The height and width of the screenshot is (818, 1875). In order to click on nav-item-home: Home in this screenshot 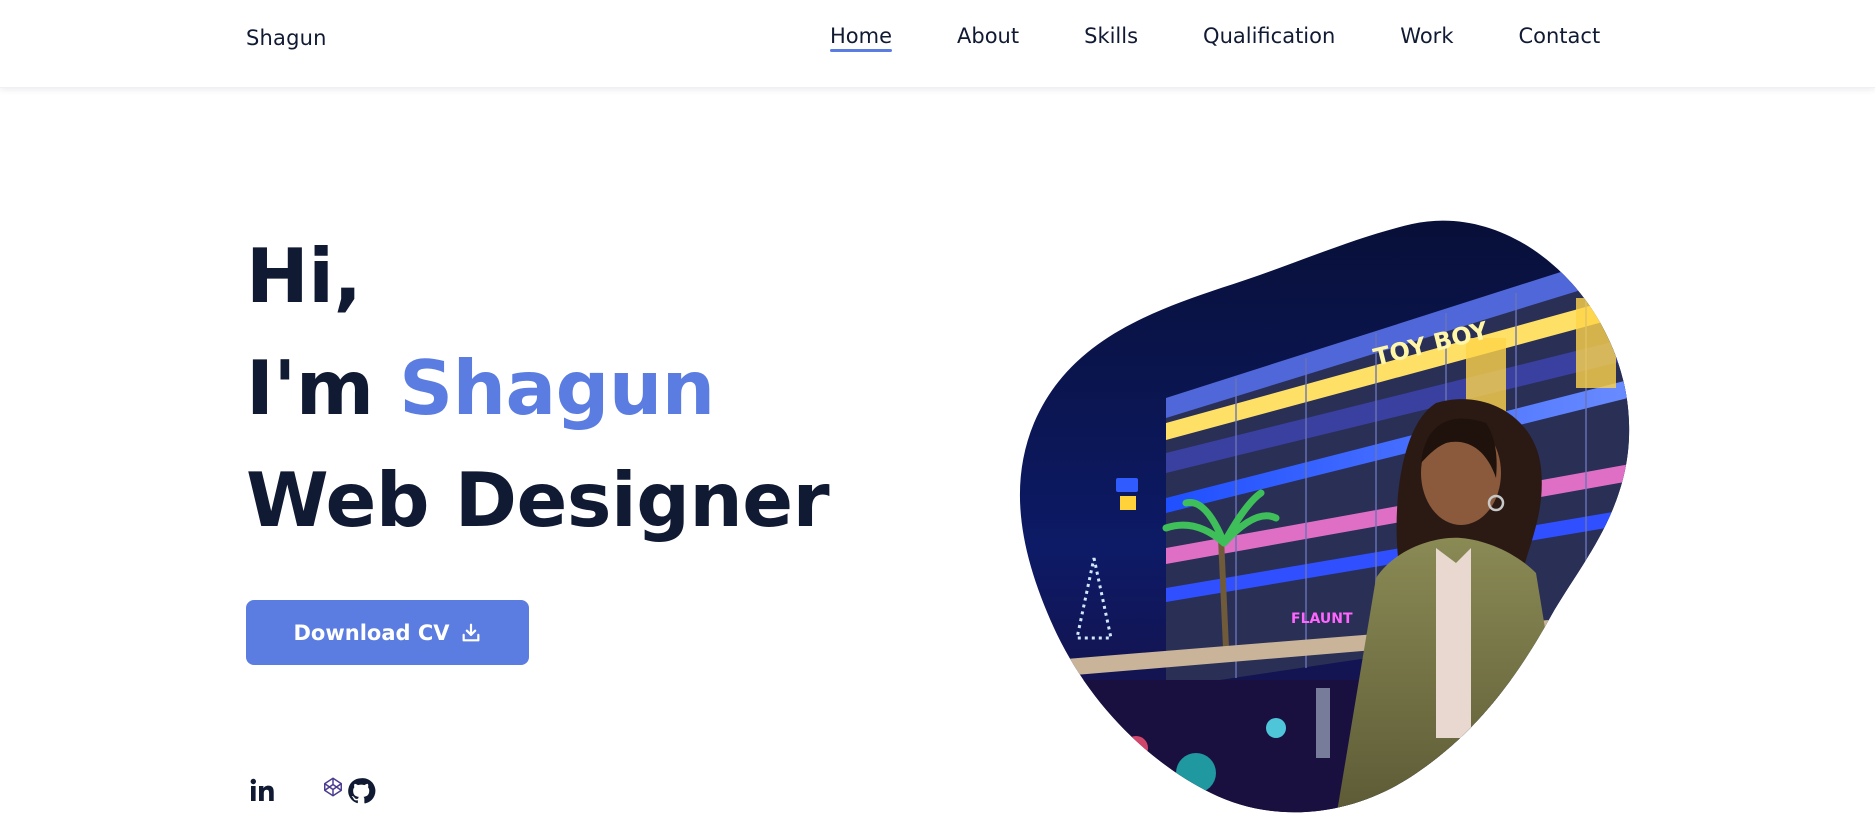, I will do `click(861, 42)`.